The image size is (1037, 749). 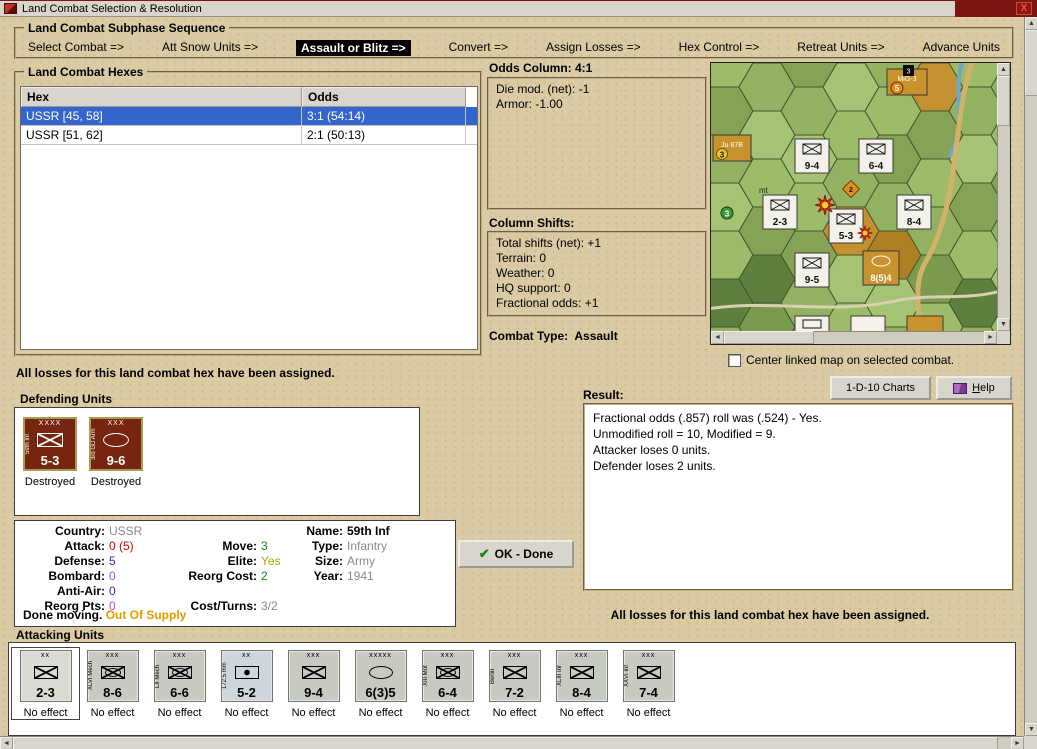 What do you see at coordinates (79, 561) in the screenshot?
I see `info-label: Defense:` at bounding box center [79, 561].